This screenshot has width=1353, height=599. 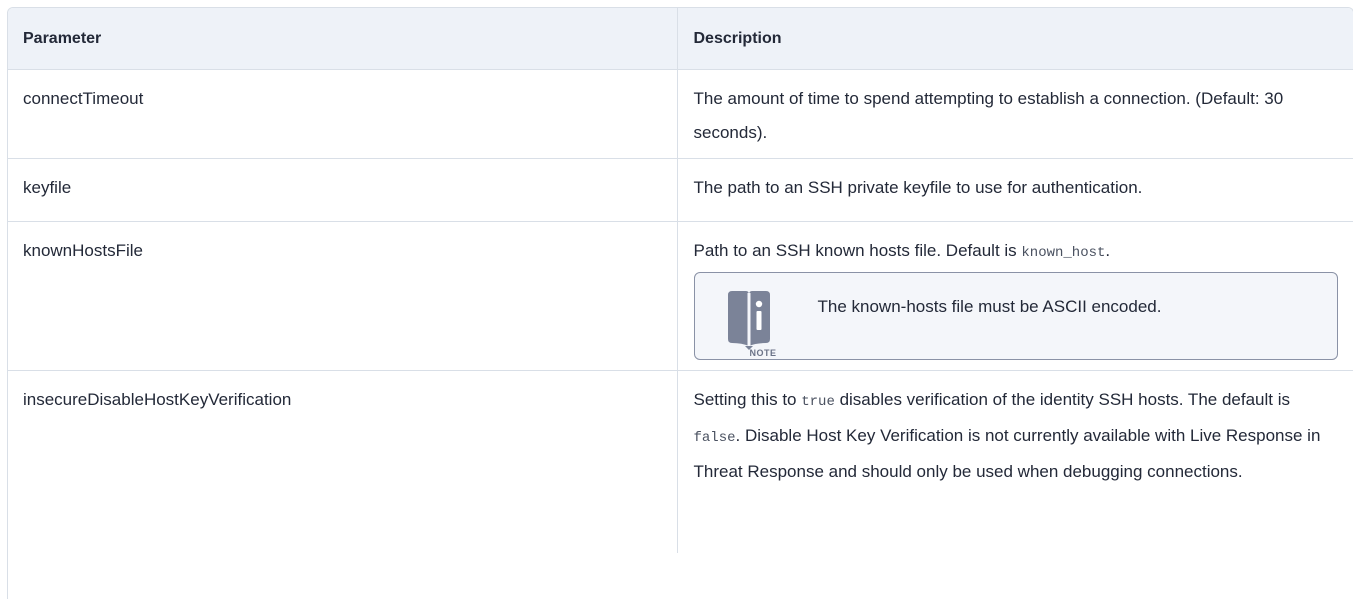 I want to click on inline-code: known_host, so click(x=1063, y=253).